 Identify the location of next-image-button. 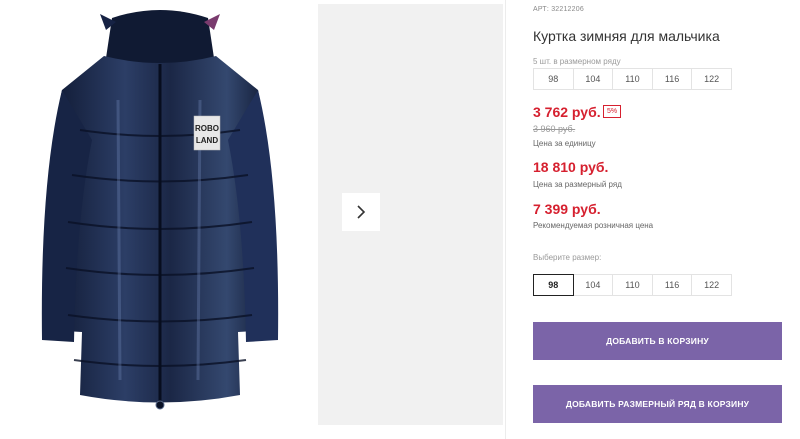
(361, 212).